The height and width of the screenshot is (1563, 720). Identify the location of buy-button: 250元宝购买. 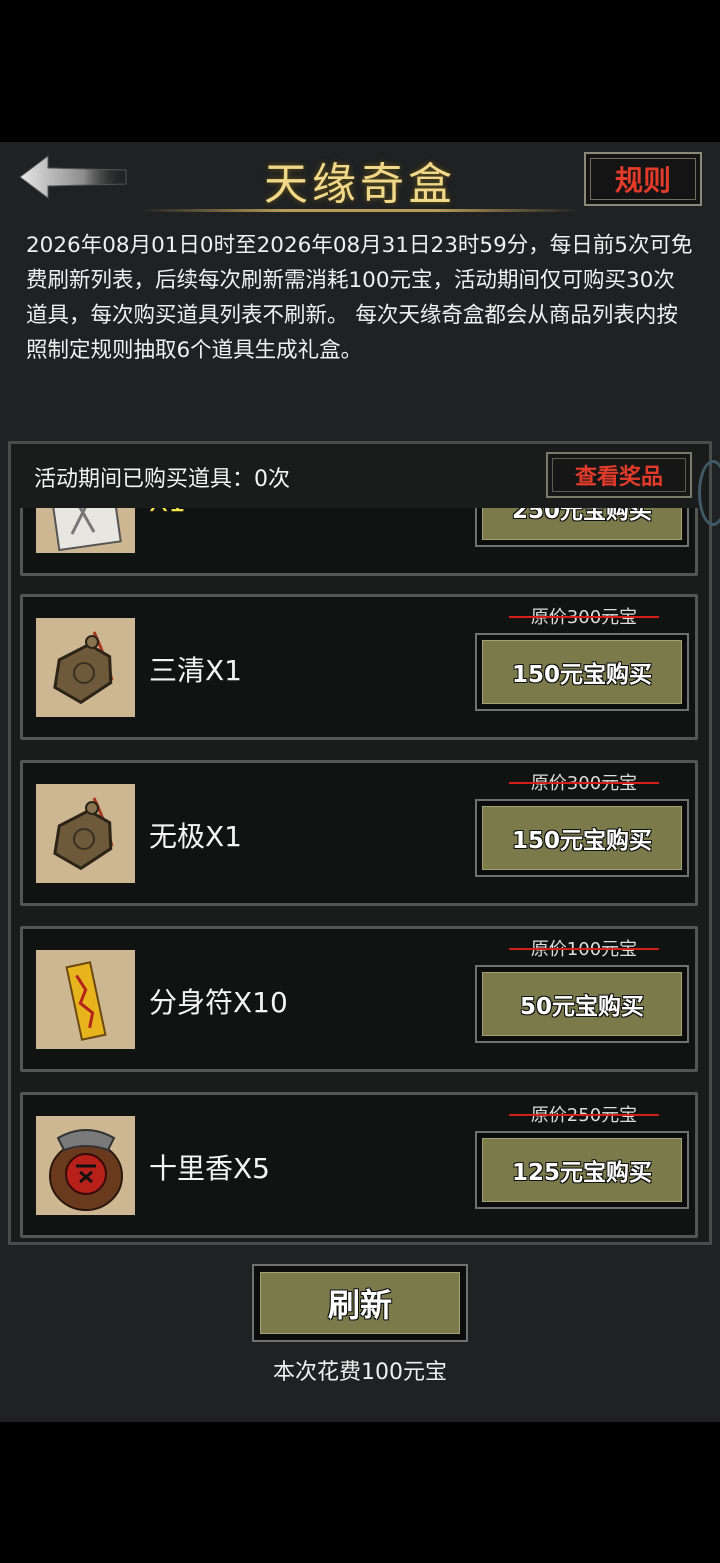
(582, 527).